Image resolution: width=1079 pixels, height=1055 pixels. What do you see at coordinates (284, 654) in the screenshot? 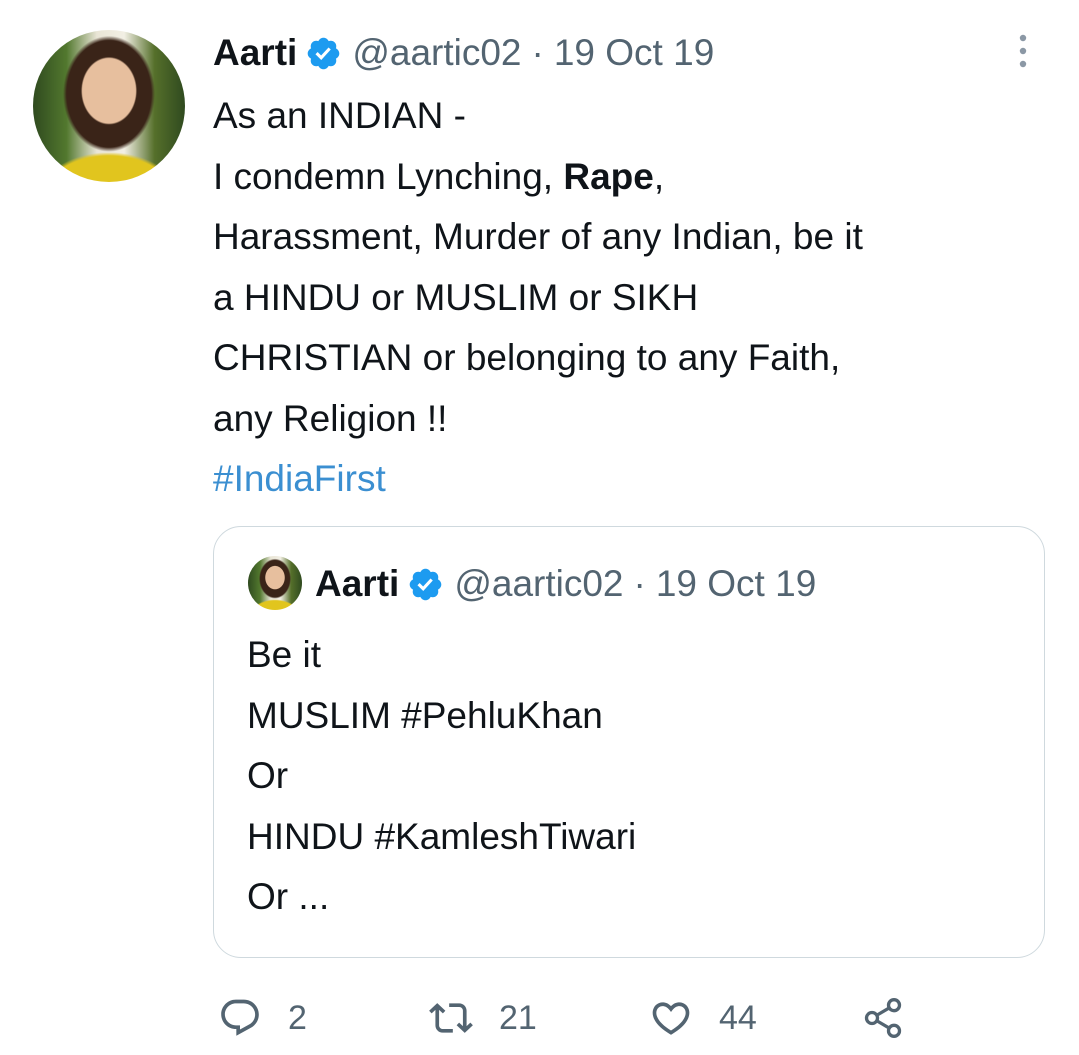
I see `quoted-tweet-line: Be it` at bounding box center [284, 654].